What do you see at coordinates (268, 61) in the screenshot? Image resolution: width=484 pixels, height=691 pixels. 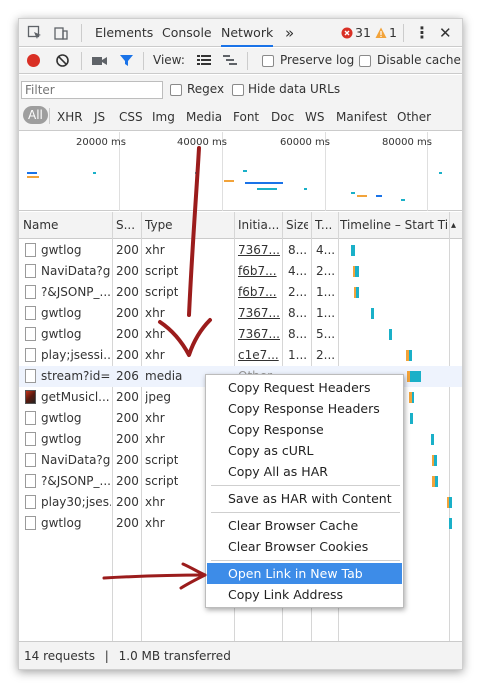 I see `preserve-log-checkbox` at bounding box center [268, 61].